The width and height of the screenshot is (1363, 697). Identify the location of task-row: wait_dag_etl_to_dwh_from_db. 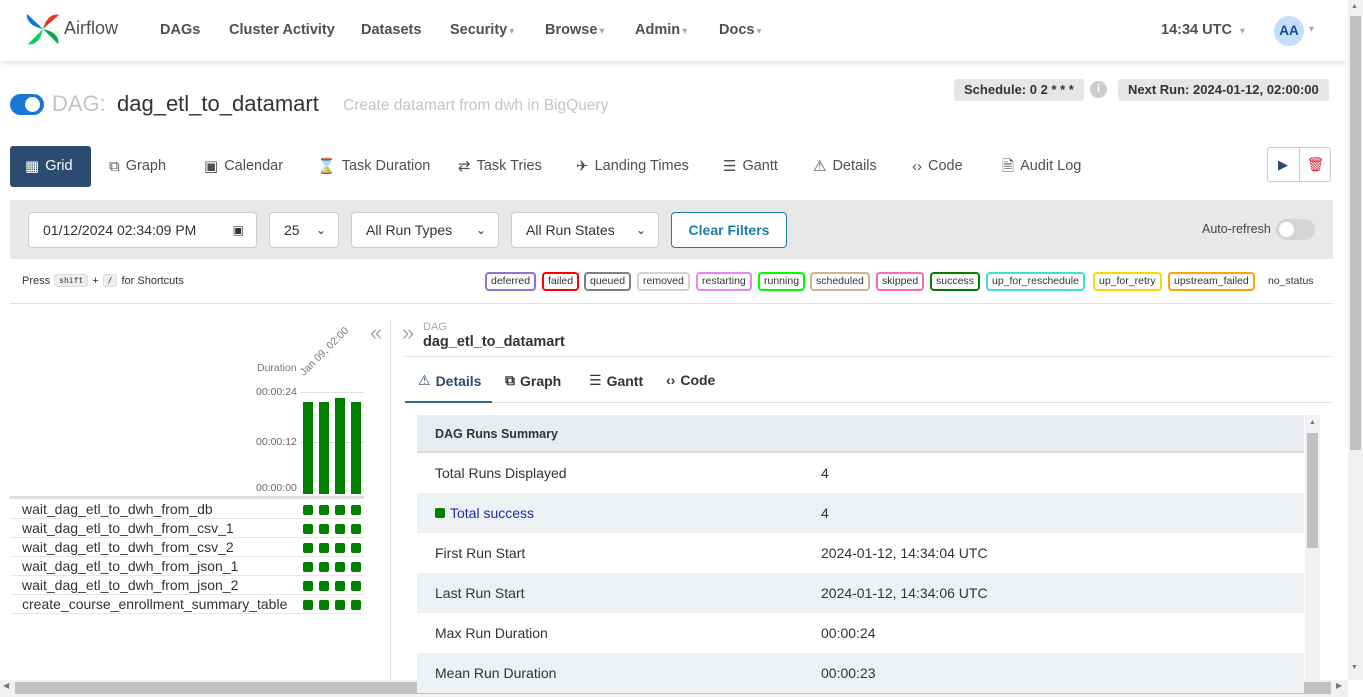
(187, 509).